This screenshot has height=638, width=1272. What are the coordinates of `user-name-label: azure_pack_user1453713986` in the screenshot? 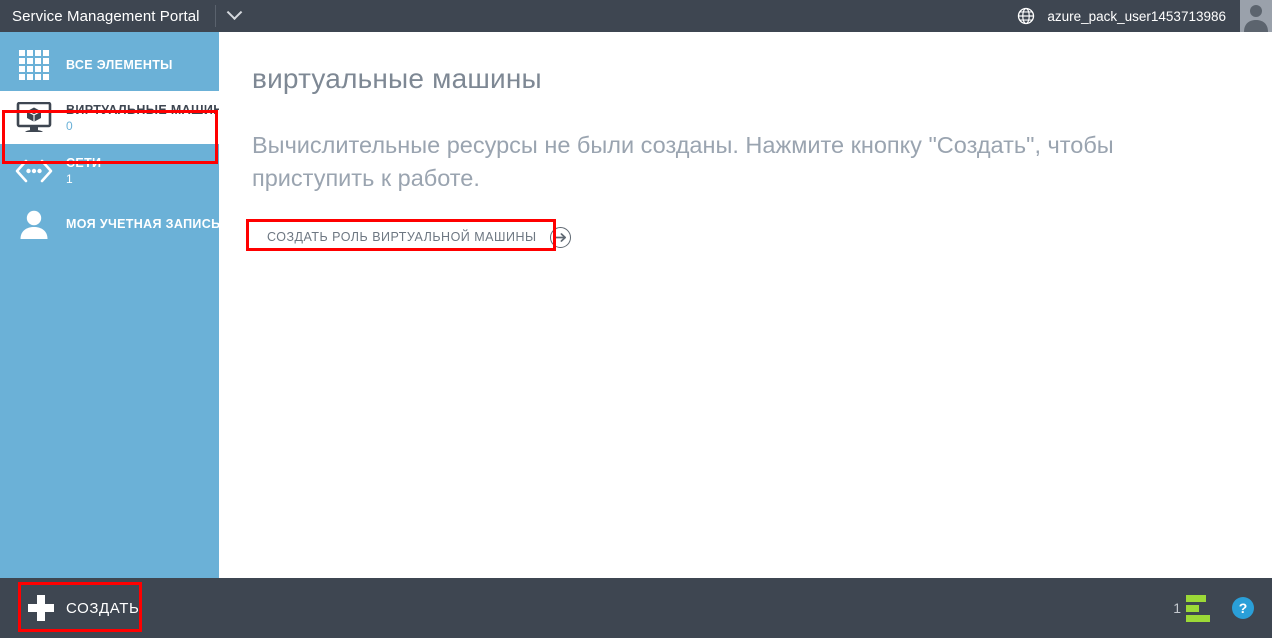 It's located at (1136, 16).